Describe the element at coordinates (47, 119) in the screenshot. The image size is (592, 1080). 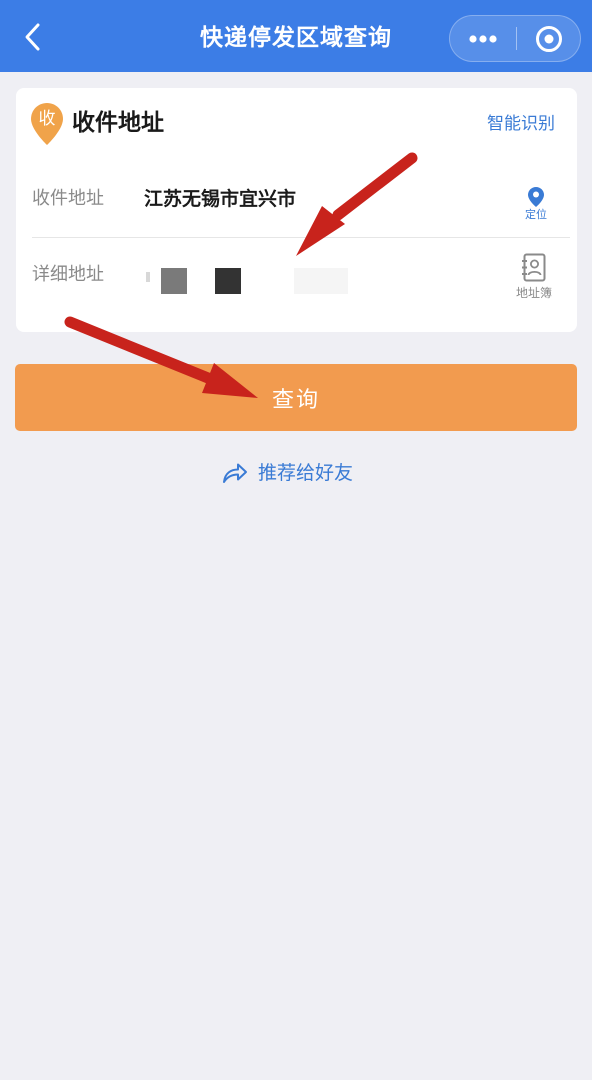
I see `pin-label: 收` at that location.